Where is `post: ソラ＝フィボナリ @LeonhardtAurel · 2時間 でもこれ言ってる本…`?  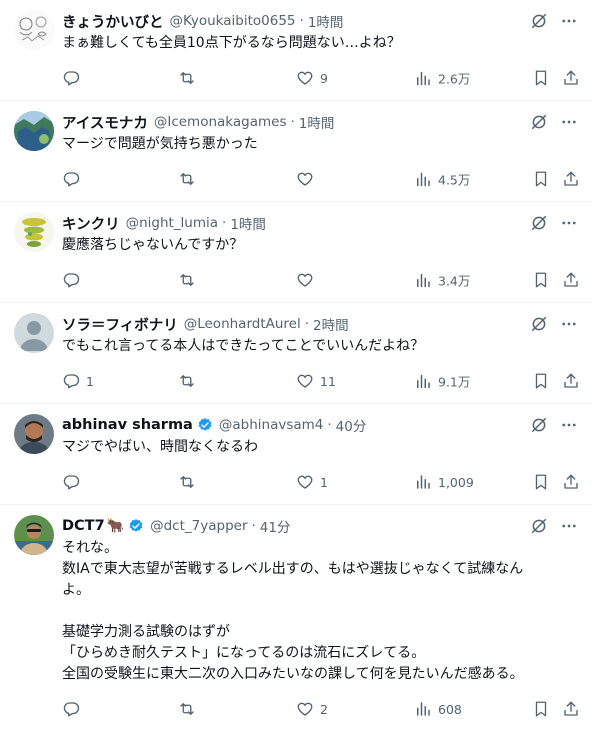 post: ソラ＝フィボナリ @LeonhardtAurel · 2時間 でもこれ言ってる本… is located at coordinates (296, 353).